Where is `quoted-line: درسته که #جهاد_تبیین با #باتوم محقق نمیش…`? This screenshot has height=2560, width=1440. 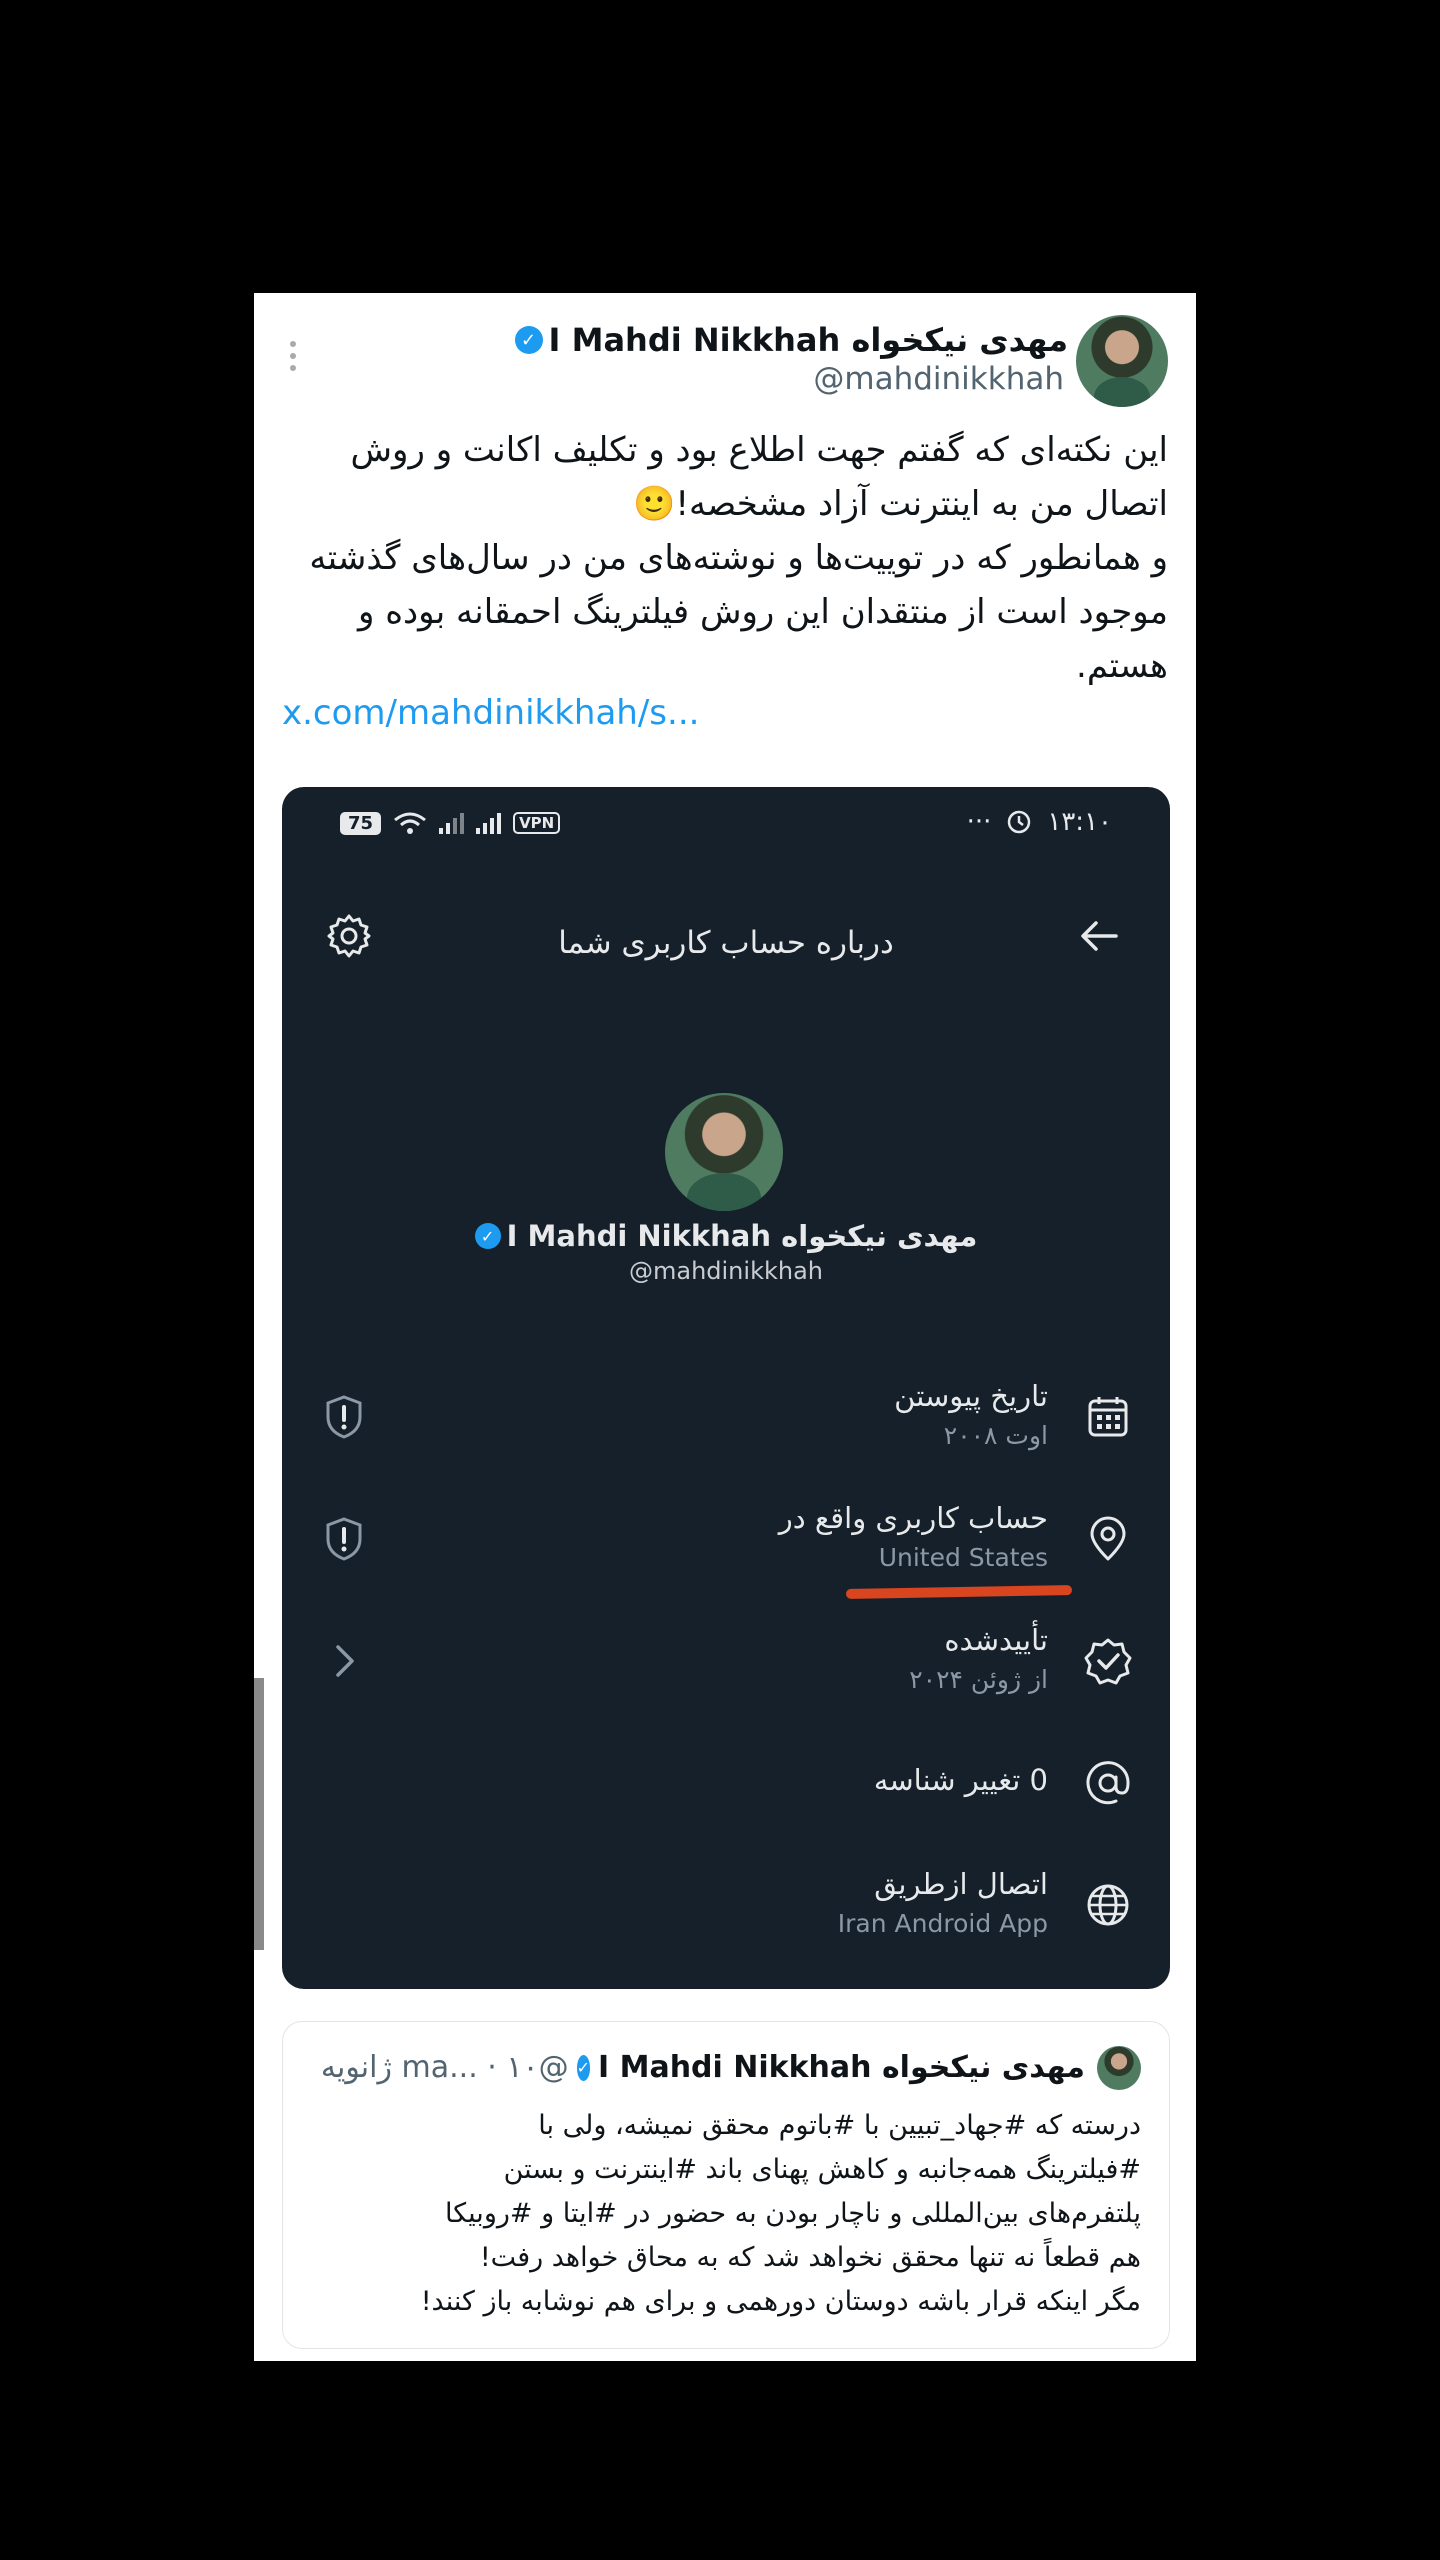
quoted-line: درسته که #جهاد_تبیین با #باتوم محقق نمیش… is located at coordinates (839, 2125).